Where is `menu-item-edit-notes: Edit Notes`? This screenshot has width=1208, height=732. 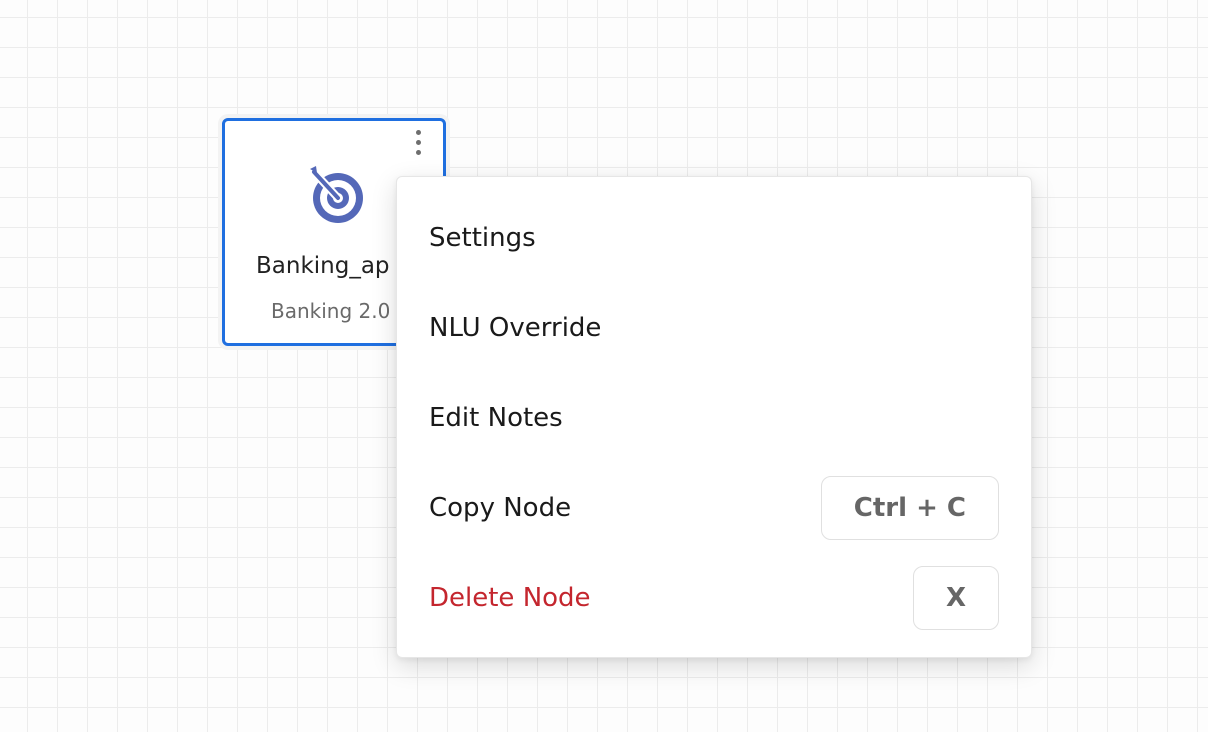 menu-item-edit-notes: Edit Notes is located at coordinates (714, 418).